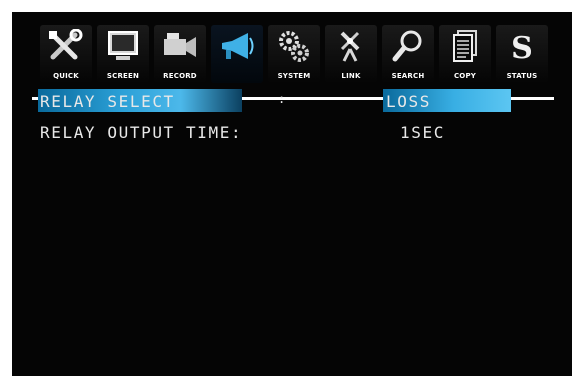 This screenshot has width=577, height=376. Describe the element at coordinates (408, 101) in the screenshot. I see `relay-select-value: LOSS` at that location.